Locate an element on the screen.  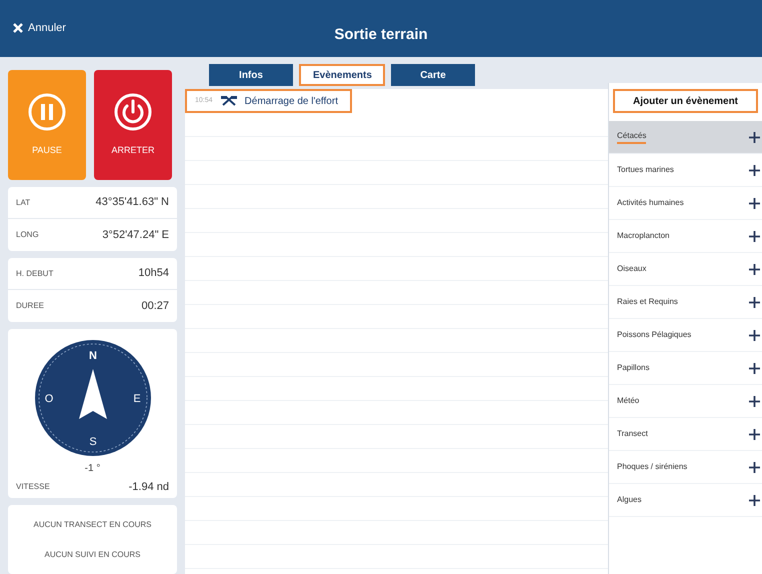
tab: Carte is located at coordinates (433, 75).